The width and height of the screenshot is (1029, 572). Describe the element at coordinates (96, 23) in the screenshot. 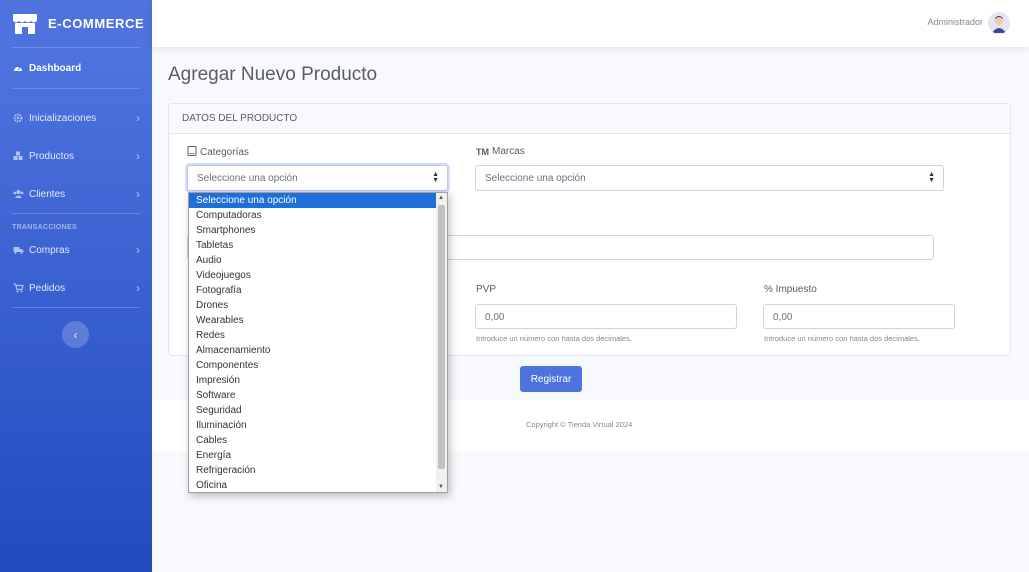

I see `brand-name: E-COMMERCE` at that location.